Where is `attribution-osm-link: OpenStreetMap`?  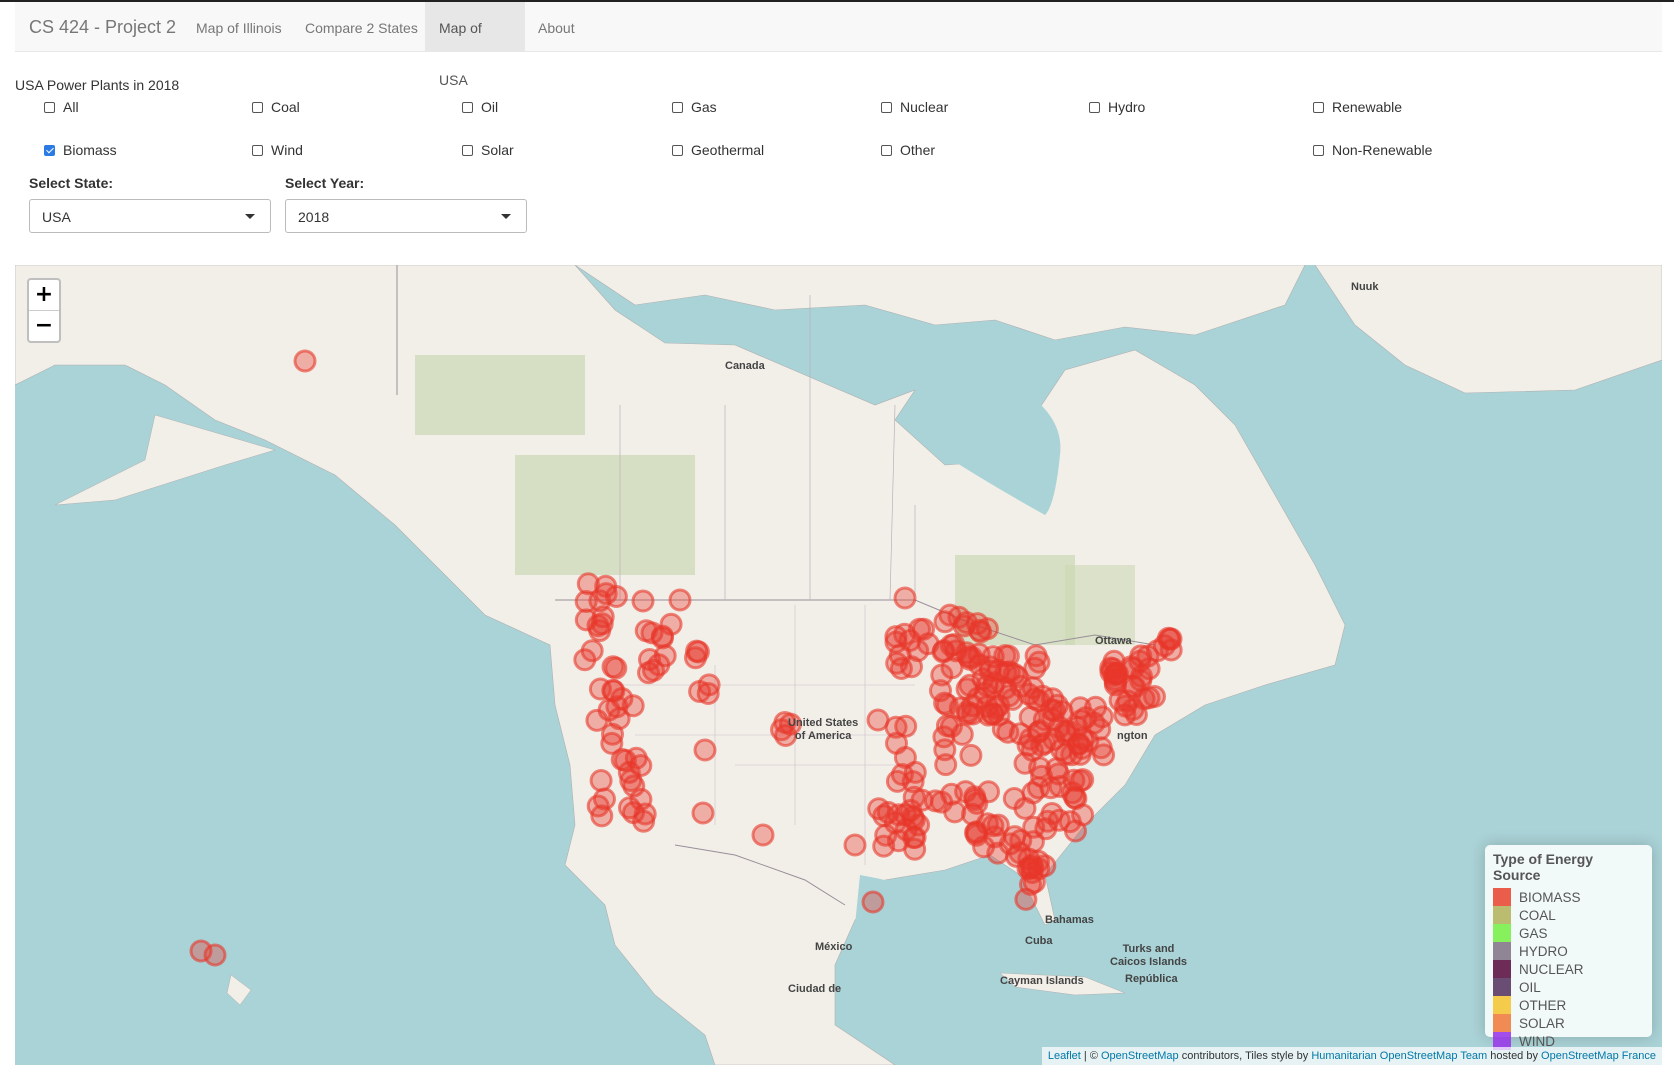 attribution-osm-link: OpenStreetMap is located at coordinates (1140, 1056).